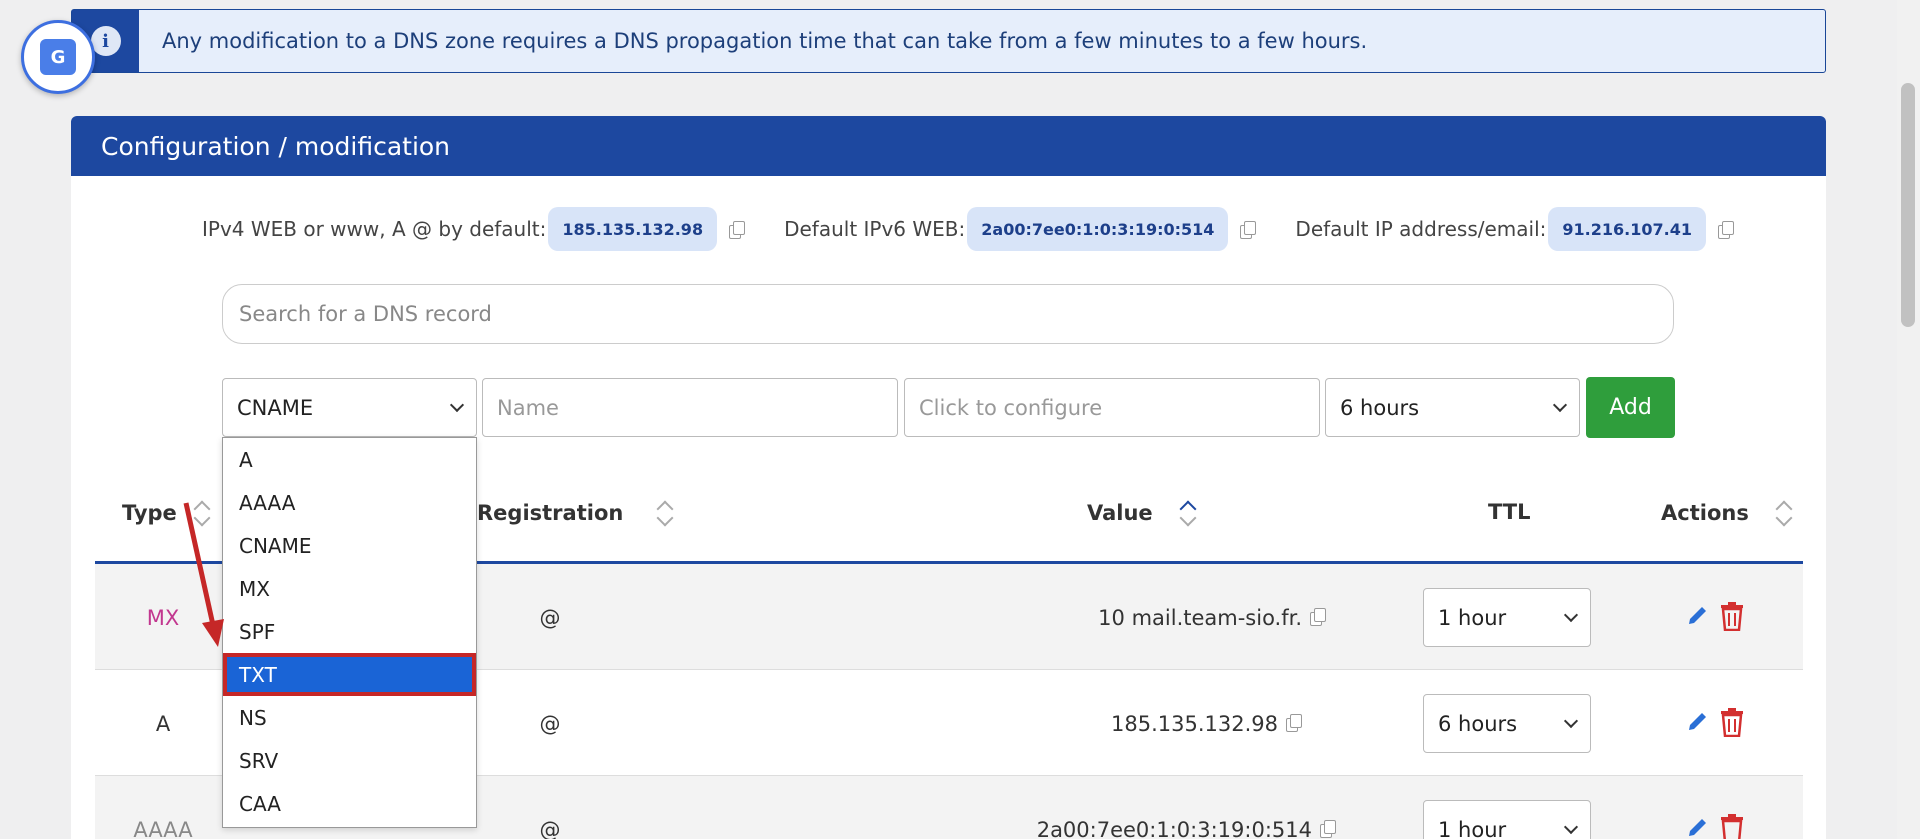 The width and height of the screenshot is (1920, 839). I want to click on record-type-select: CNAME, so click(349, 407).